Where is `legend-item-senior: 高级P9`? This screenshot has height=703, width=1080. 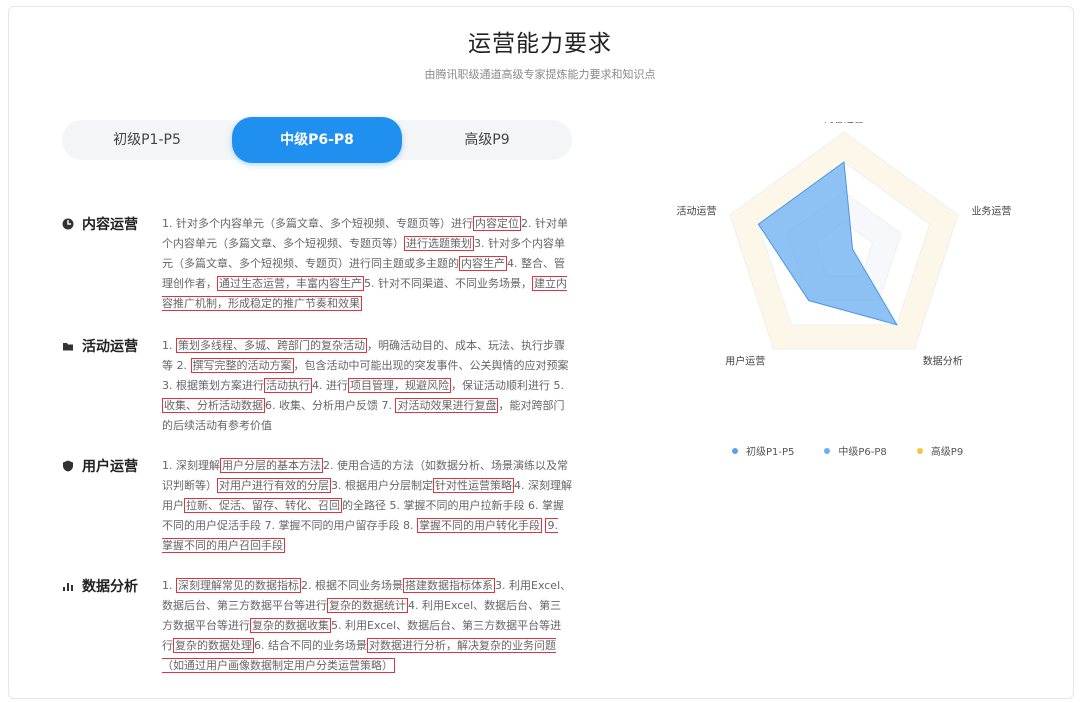 legend-item-senior: 高级P9 is located at coordinates (940, 450).